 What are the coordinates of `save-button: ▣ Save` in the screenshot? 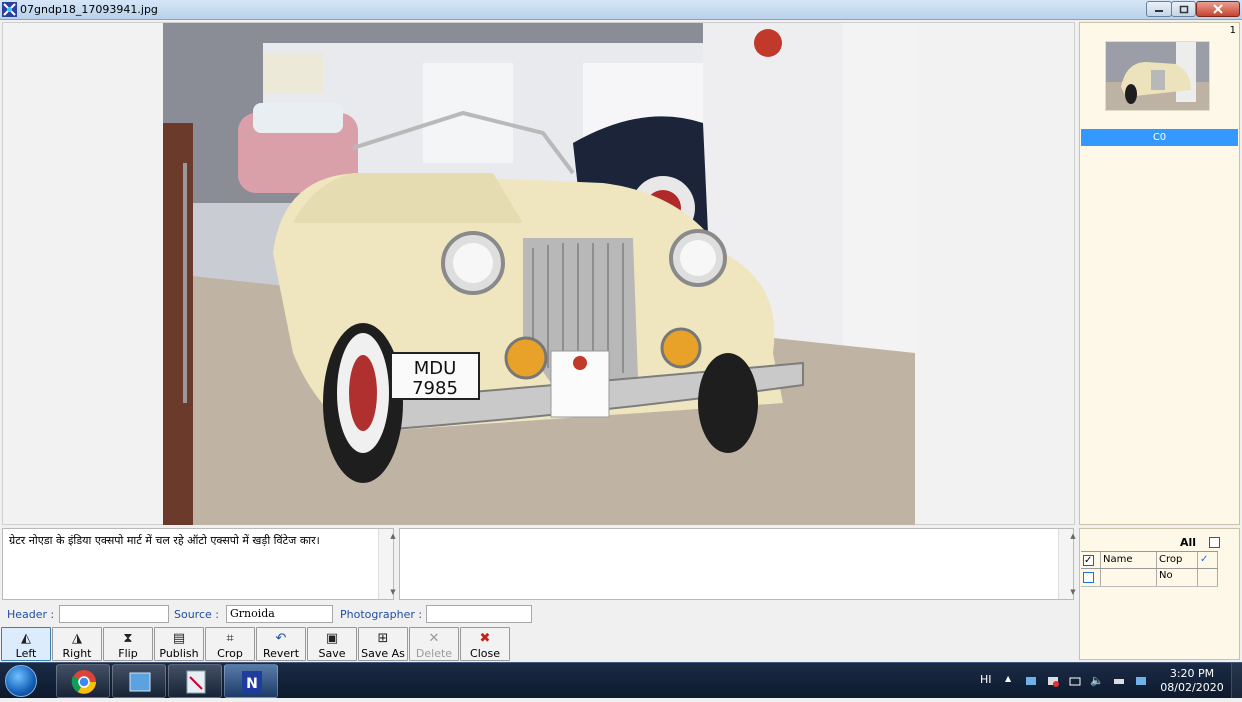 It's located at (332, 644).